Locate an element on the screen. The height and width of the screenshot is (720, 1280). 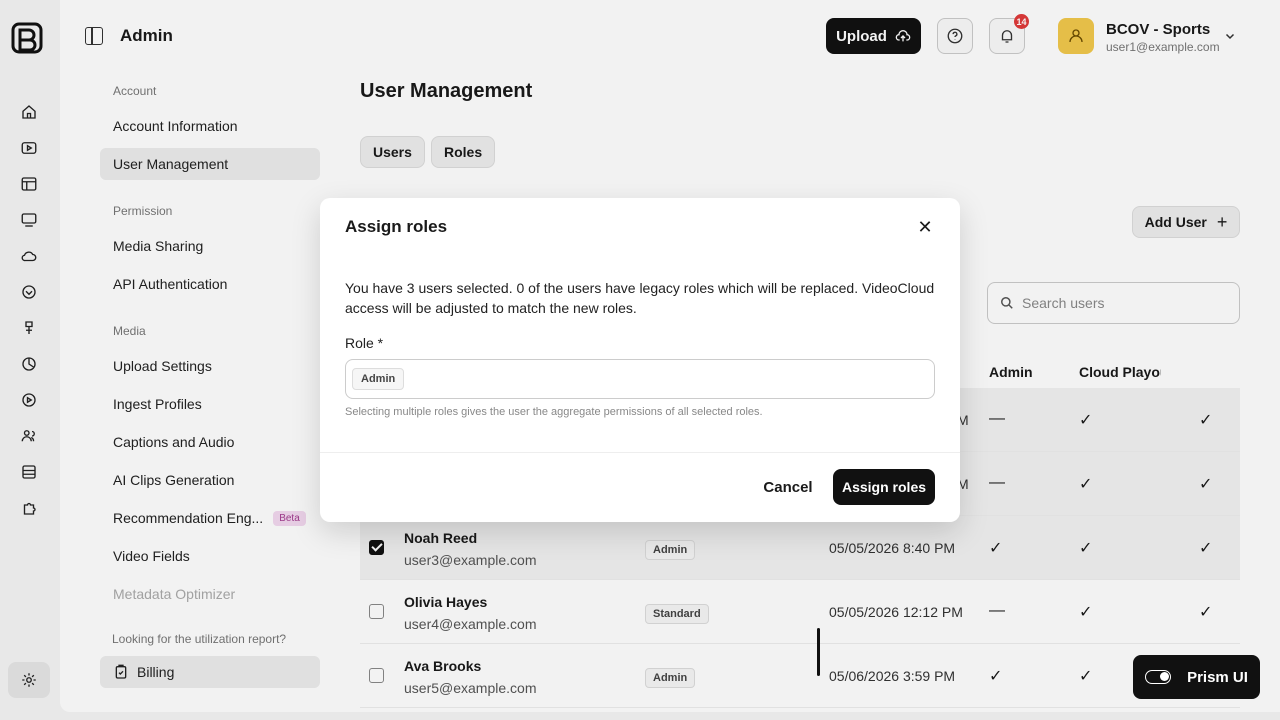
divider is located at coordinates (640, 452).